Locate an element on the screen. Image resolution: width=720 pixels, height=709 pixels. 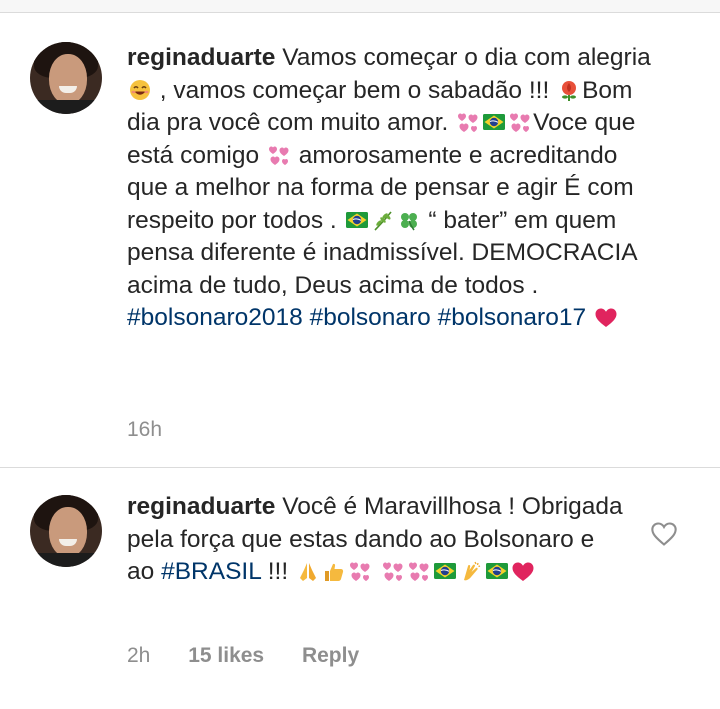
comment-divider is located at coordinates (360, 467).